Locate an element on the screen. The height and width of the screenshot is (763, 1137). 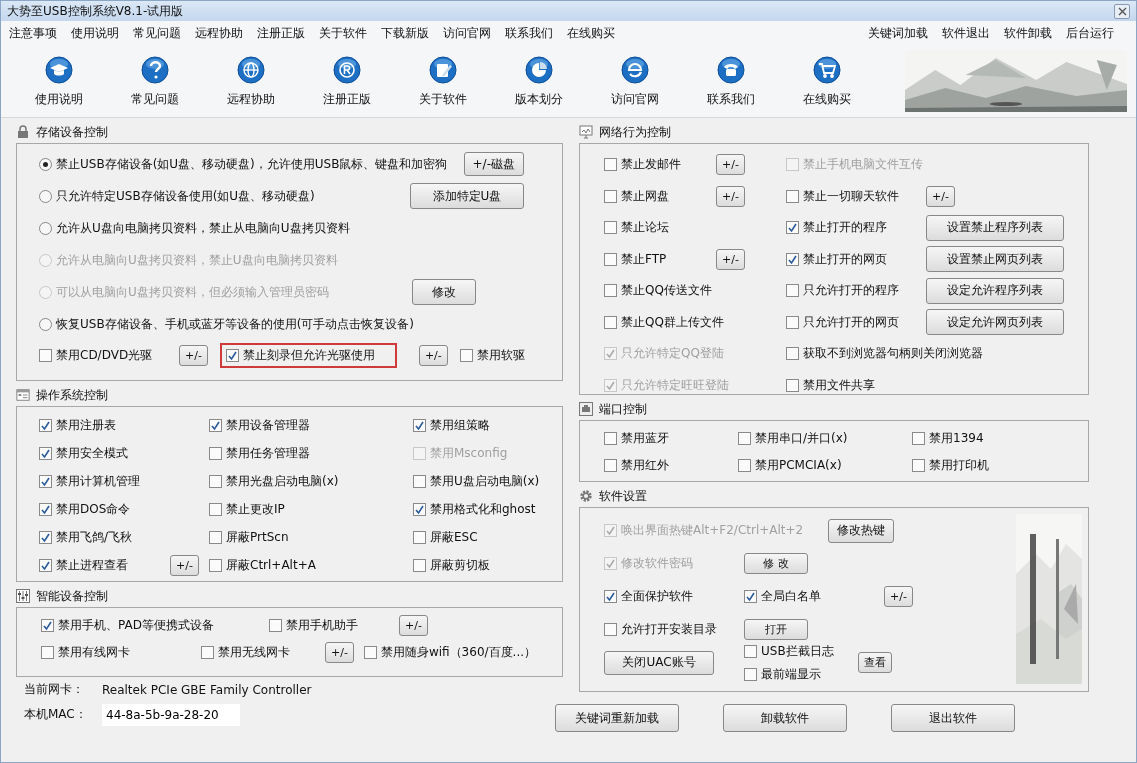
action-button: 设定允许程序列表 is located at coordinates (995, 290).